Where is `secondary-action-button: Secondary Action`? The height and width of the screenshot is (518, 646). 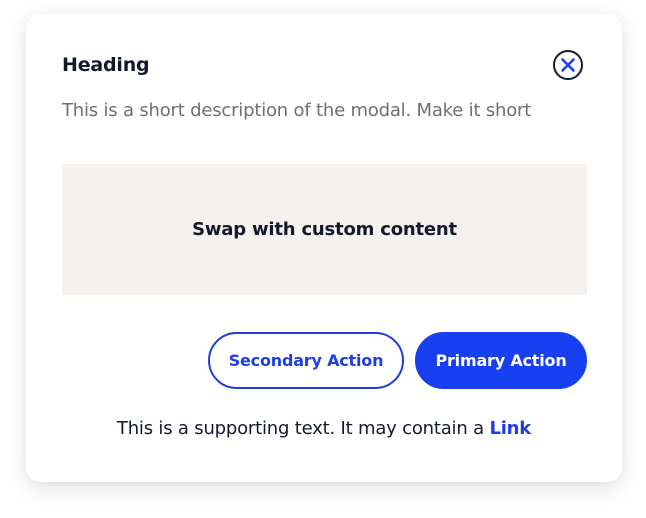
secondary-action-button: Secondary Action is located at coordinates (306, 360).